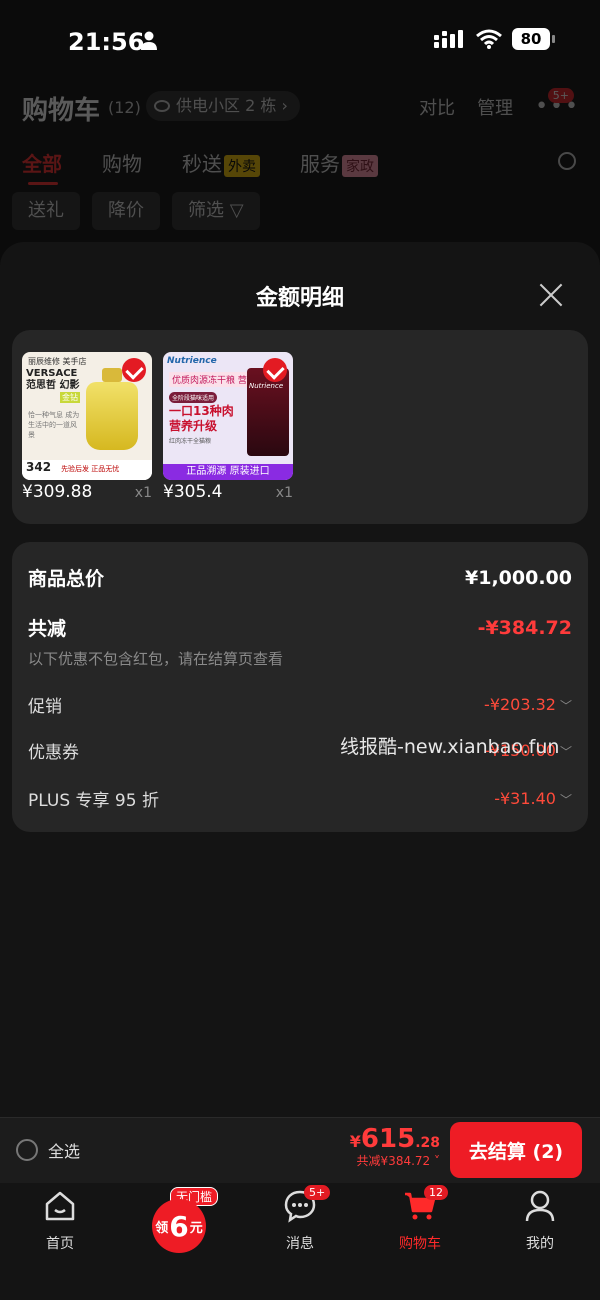  What do you see at coordinates (196, 1228) in the screenshot?
I see `coupon-post: 元` at bounding box center [196, 1228].